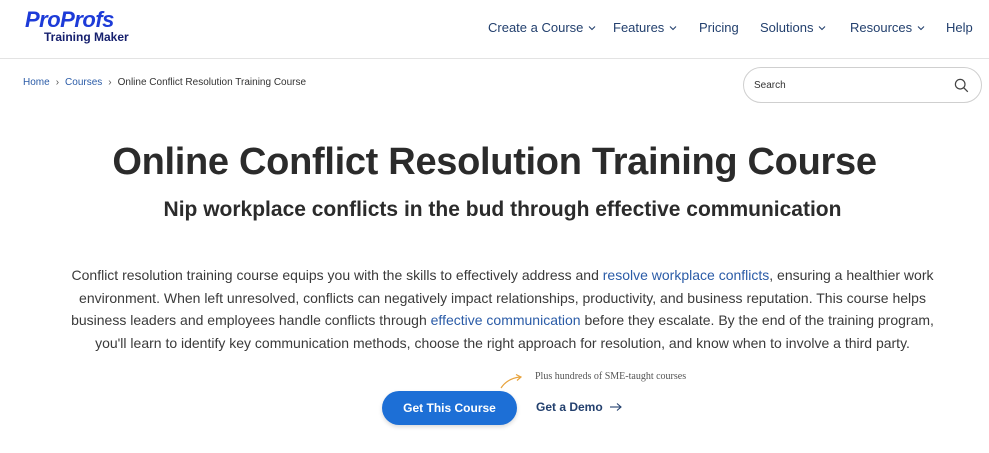 The width and height of the screenshot is (989, 453). What do you see at coordinates (36, 82) in the screenshot?
I see `breadcrumb-home-link: Home` at bounding box center [36, 82].